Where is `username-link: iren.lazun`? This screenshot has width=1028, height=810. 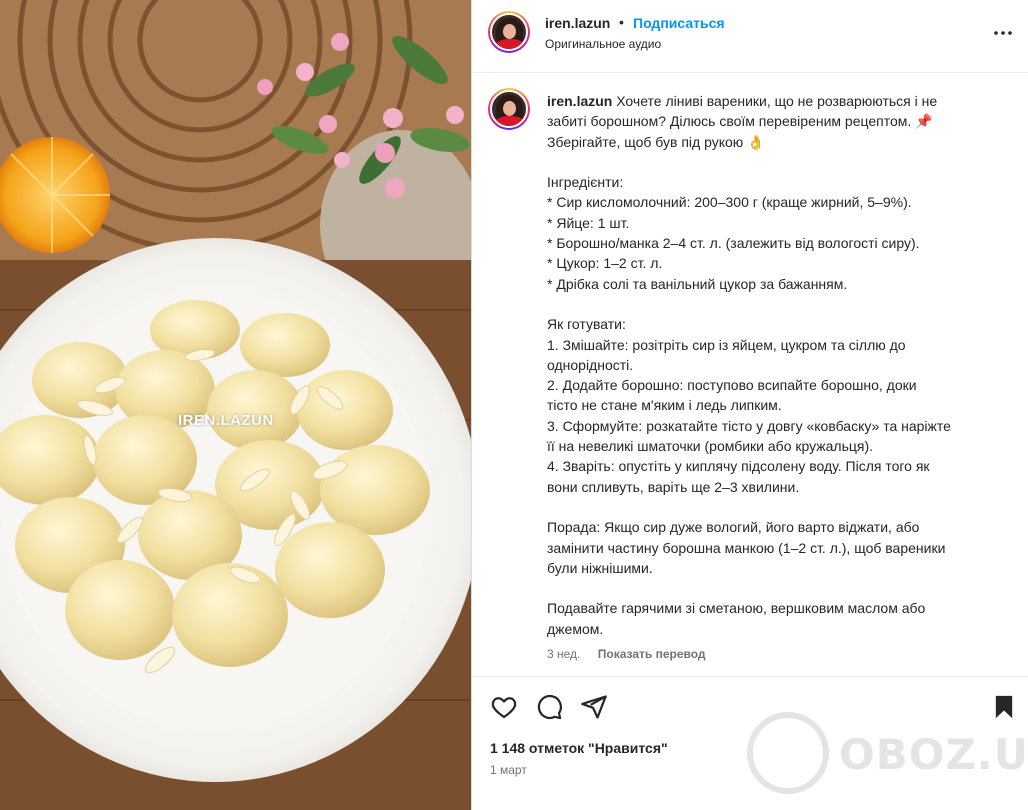 username-link: iren.lazun is located at coordinates (577, 23).